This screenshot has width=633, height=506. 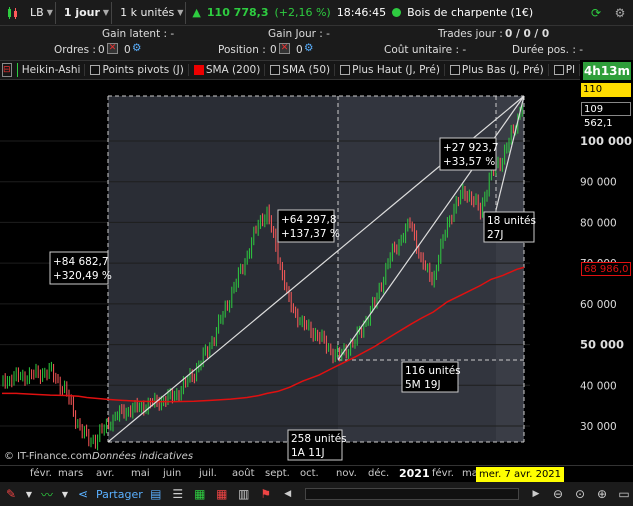 What do you see at coordinates (411, 494) in the screenshot?
I see `time-scrollbar` at bounding box center [411, 494].